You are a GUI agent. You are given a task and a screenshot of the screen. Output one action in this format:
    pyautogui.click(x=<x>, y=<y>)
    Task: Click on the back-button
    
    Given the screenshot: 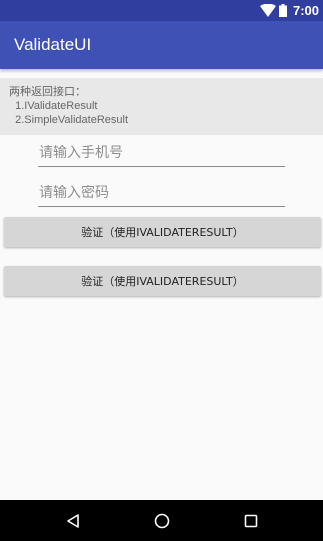 What is the action you would take?
    pyautogui.click(x=73, y=521)
    